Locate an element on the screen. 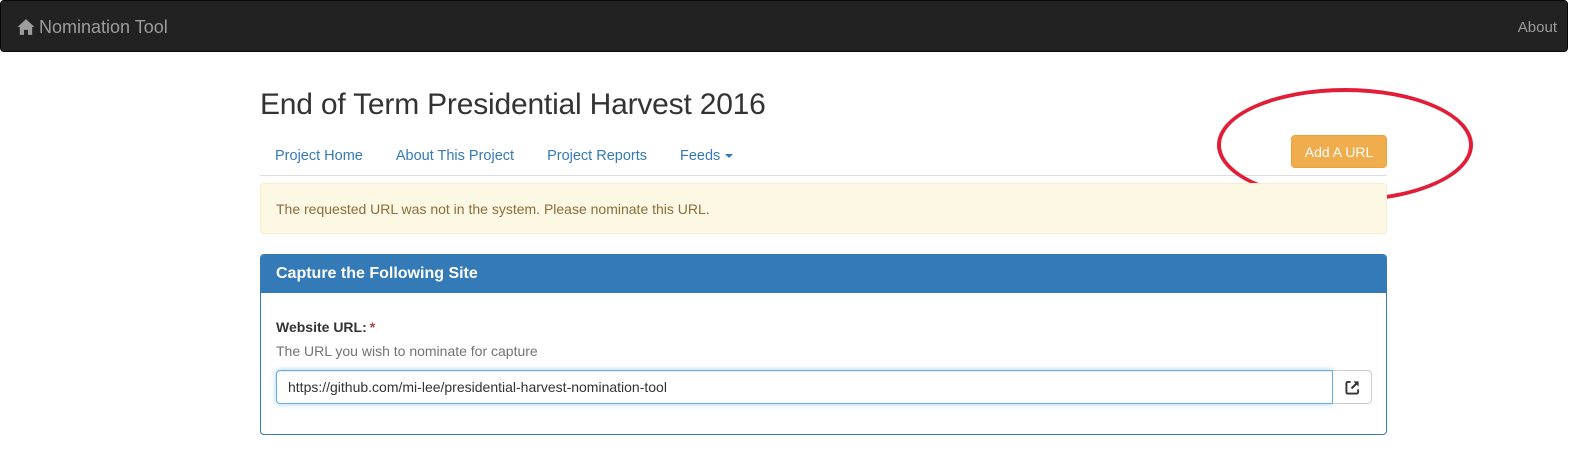  url-input-group is located at coordinates (824, 387).